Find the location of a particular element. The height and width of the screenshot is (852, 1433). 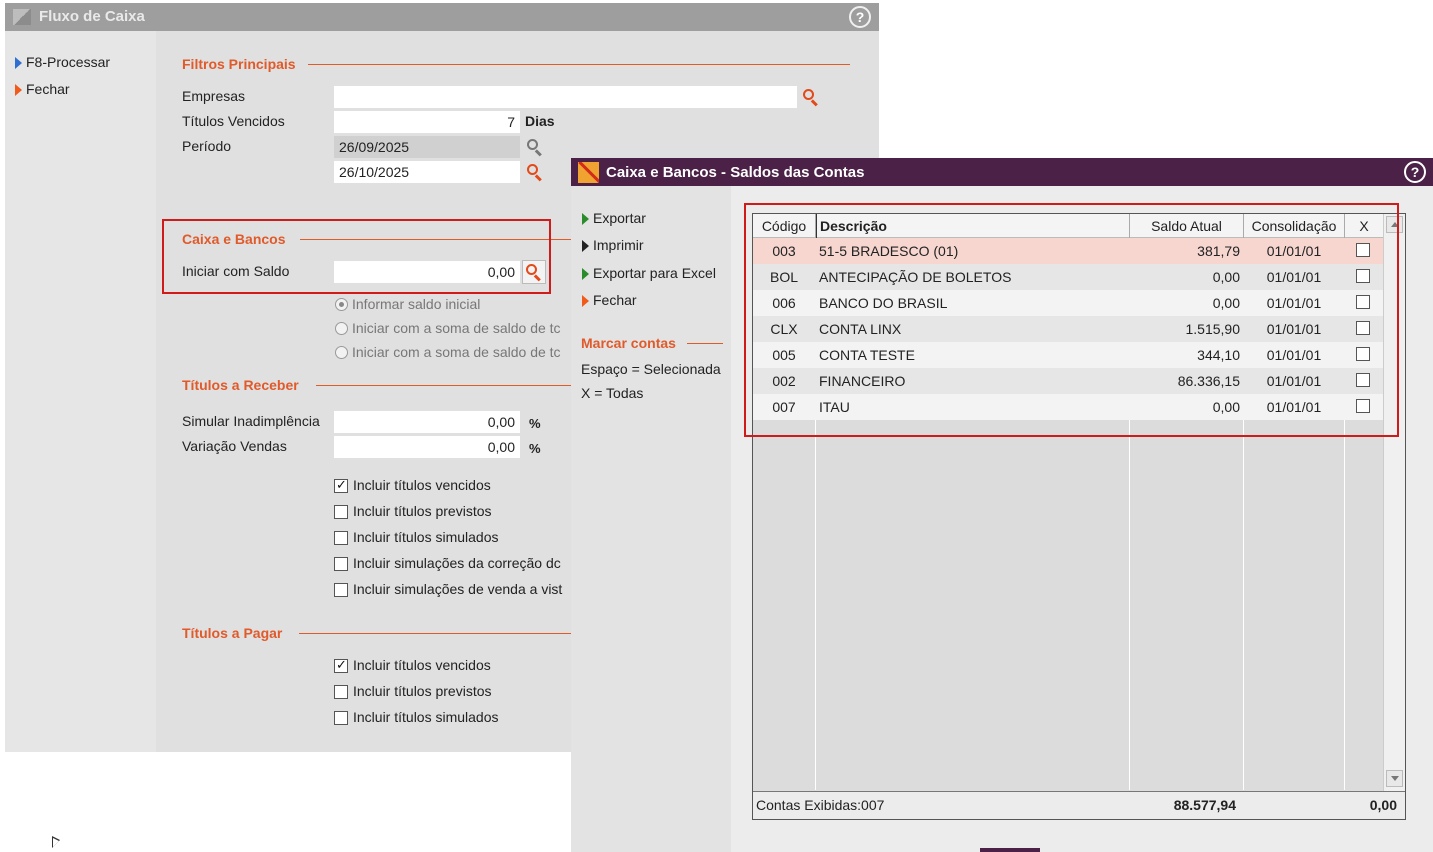

dias-label: Dias is located at coordinates (540, 121).